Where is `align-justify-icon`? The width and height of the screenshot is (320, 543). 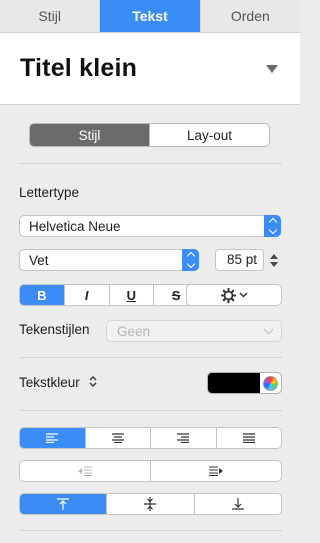
align-justify-icon is located at coordinates (248, 438).